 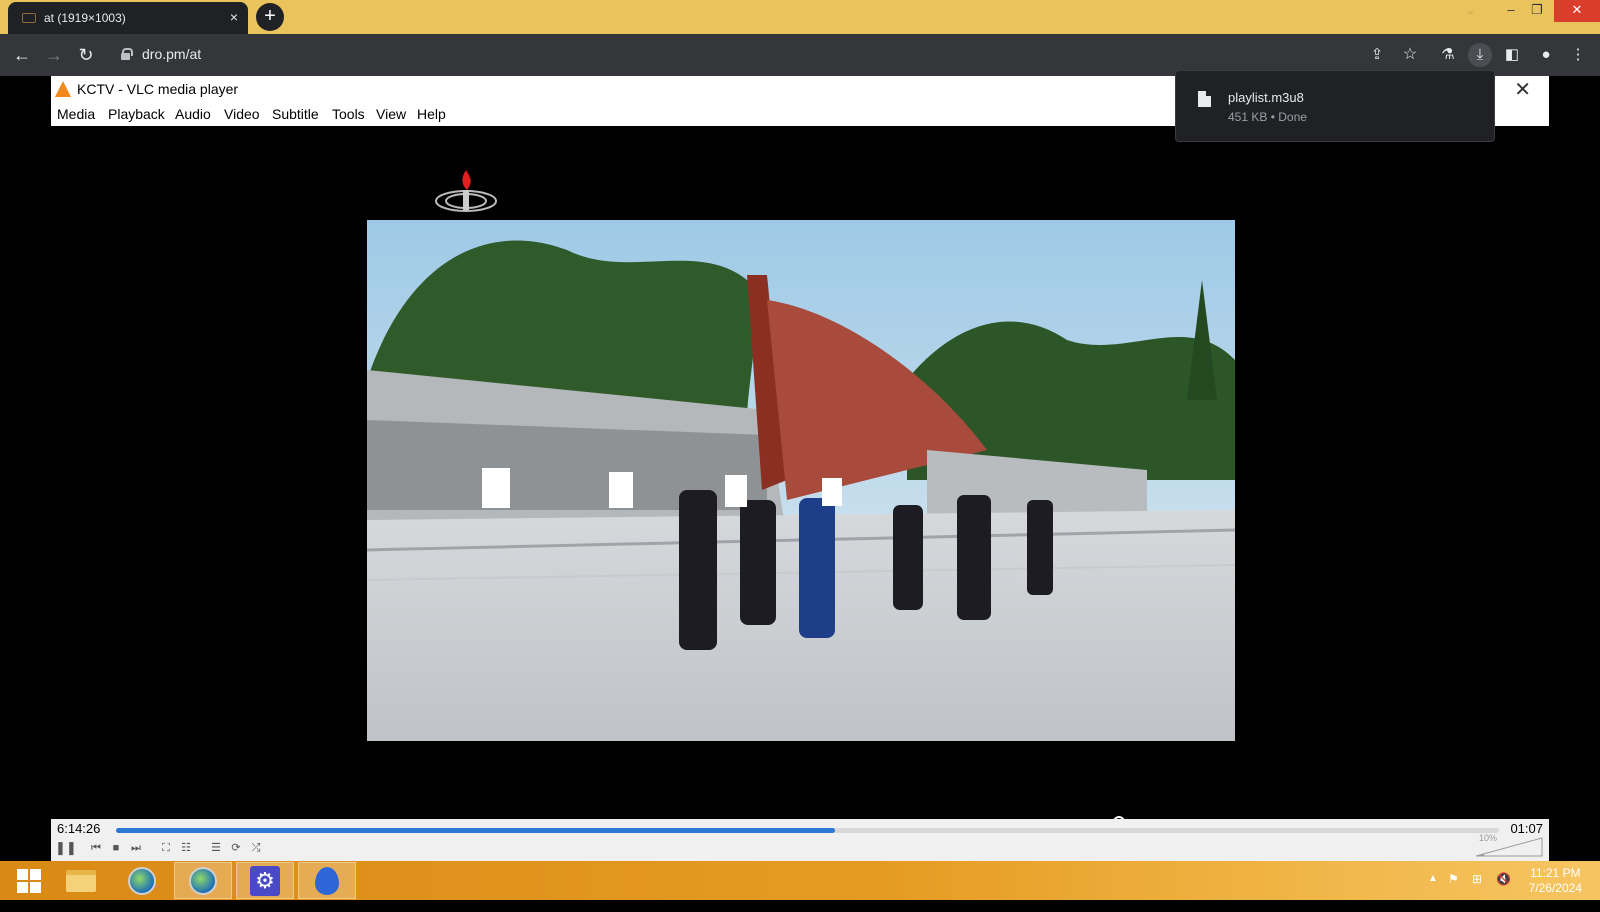 I want to click on taskbar-explorer, so click(x=81, y=880).